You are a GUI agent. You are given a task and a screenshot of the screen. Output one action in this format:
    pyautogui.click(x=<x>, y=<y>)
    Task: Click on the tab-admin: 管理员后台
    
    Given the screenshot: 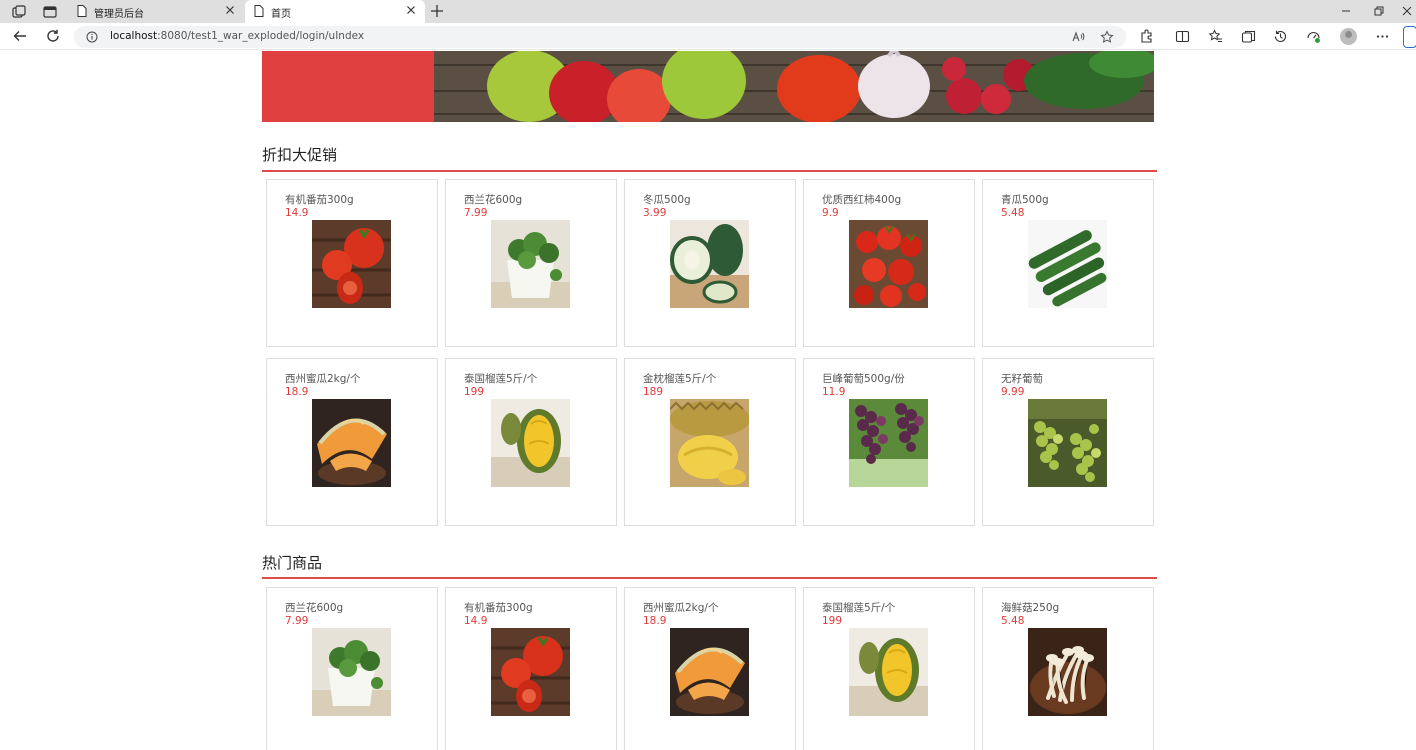 What is the action you would take?
    pyautogui.click(x=156, y=11)
    